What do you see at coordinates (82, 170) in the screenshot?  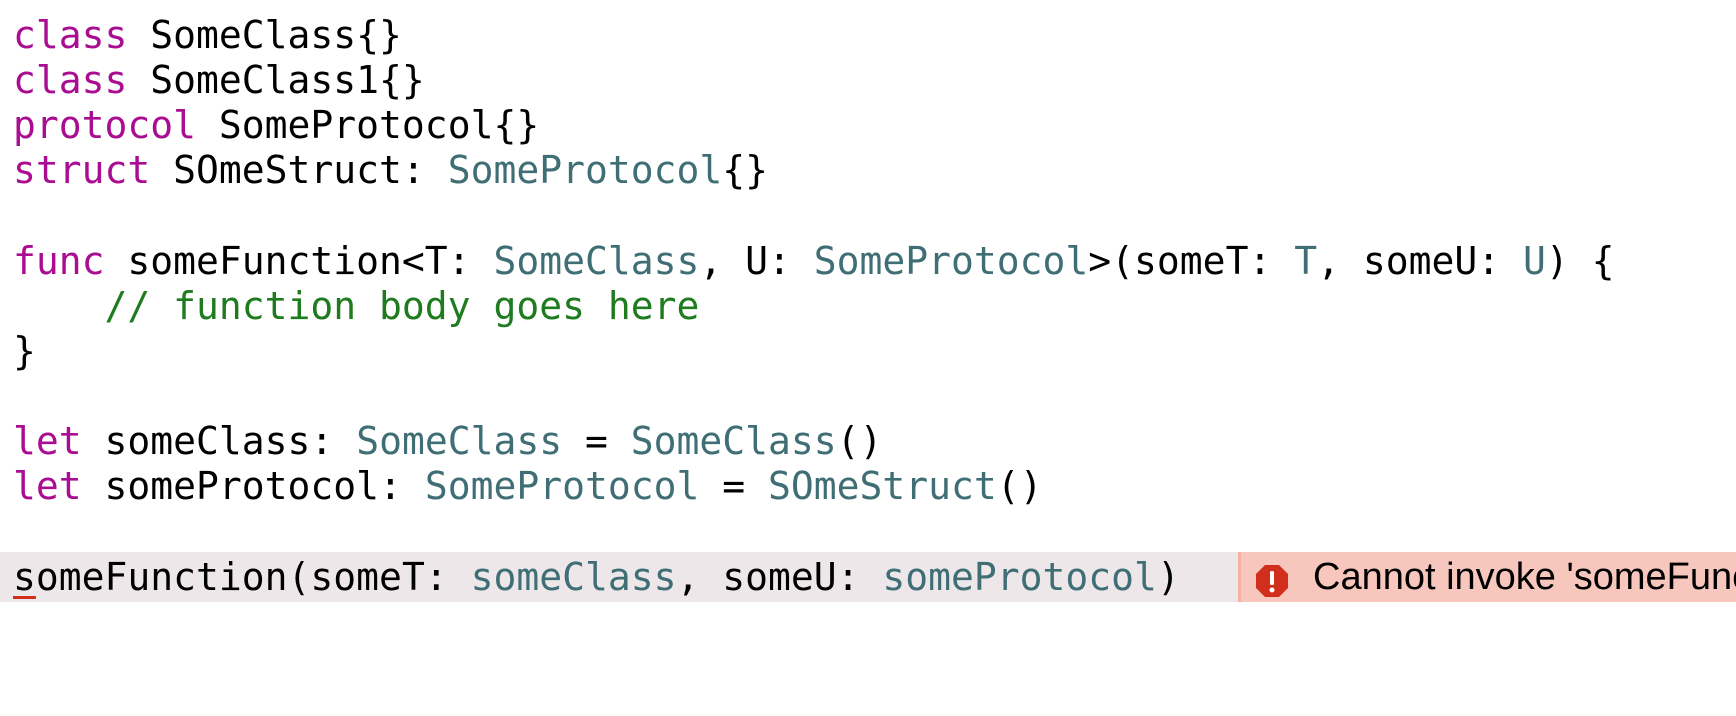 I see `keyword-token: struct` at bounding box center [82, 170].